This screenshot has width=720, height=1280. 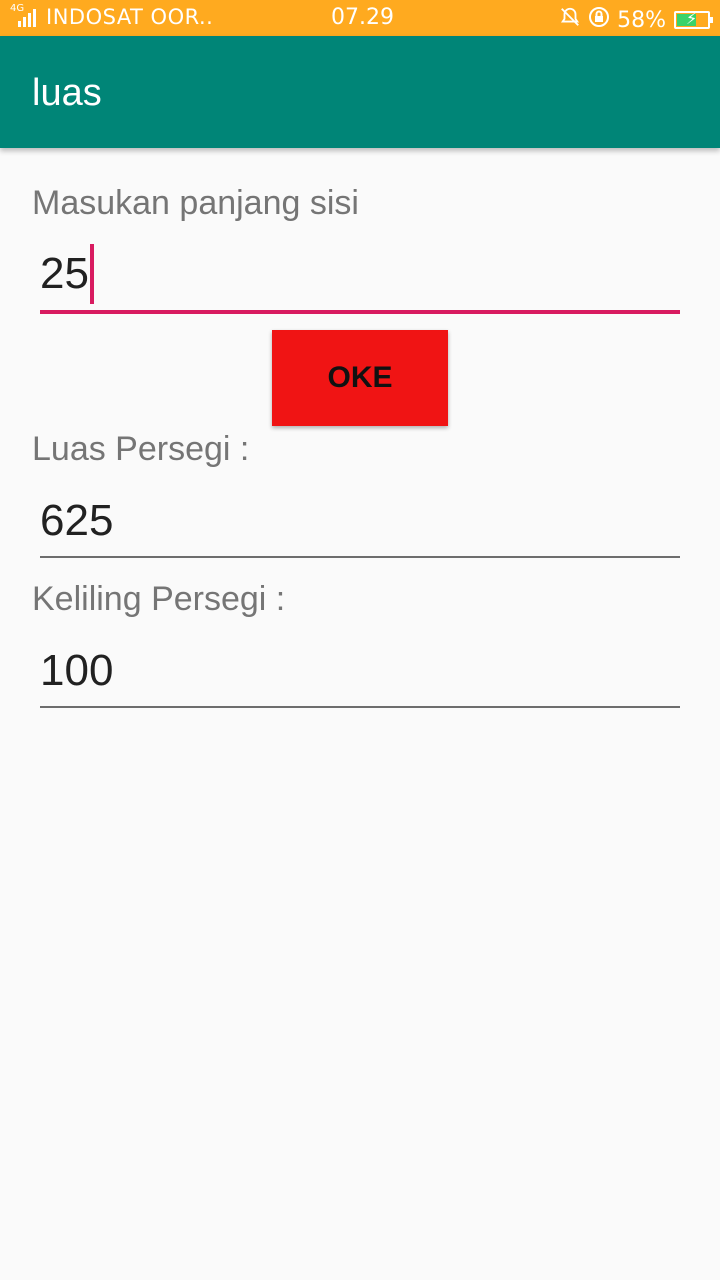 I want to click on perimeter-value: 100, so click(x=77, y=670).